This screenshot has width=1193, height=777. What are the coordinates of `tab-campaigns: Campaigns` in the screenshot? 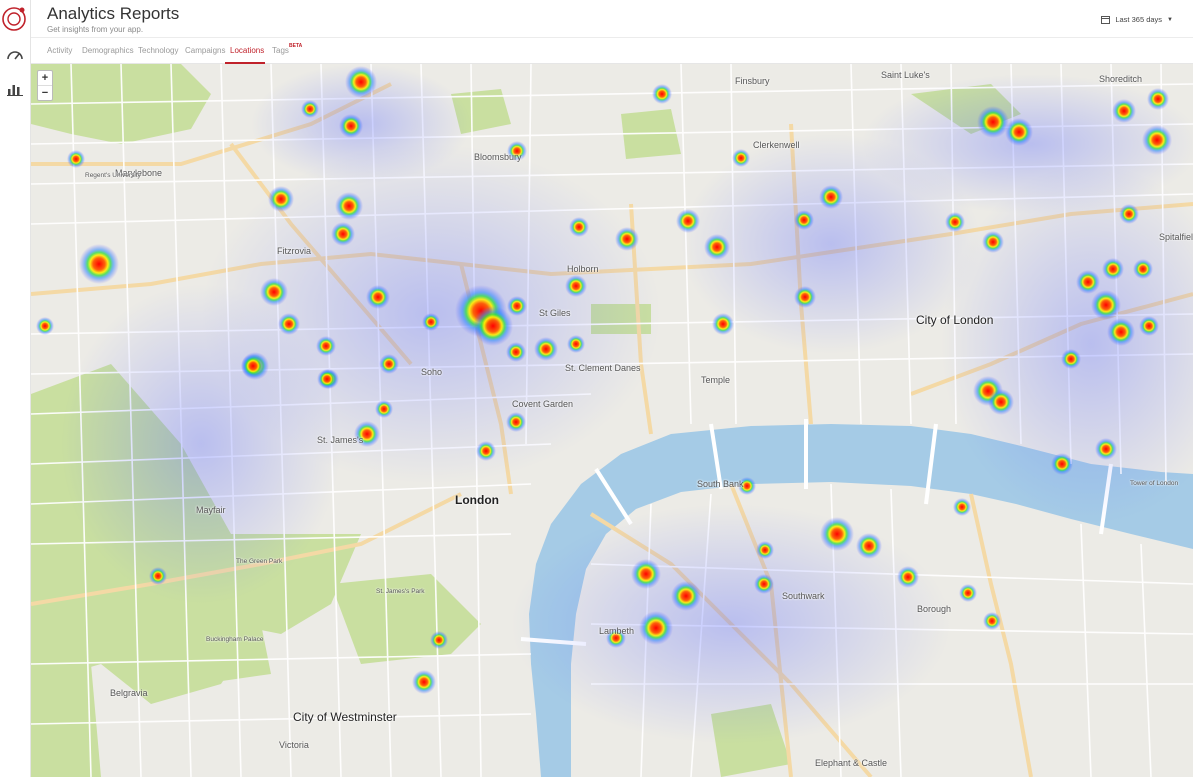 It's located at (205, 50).